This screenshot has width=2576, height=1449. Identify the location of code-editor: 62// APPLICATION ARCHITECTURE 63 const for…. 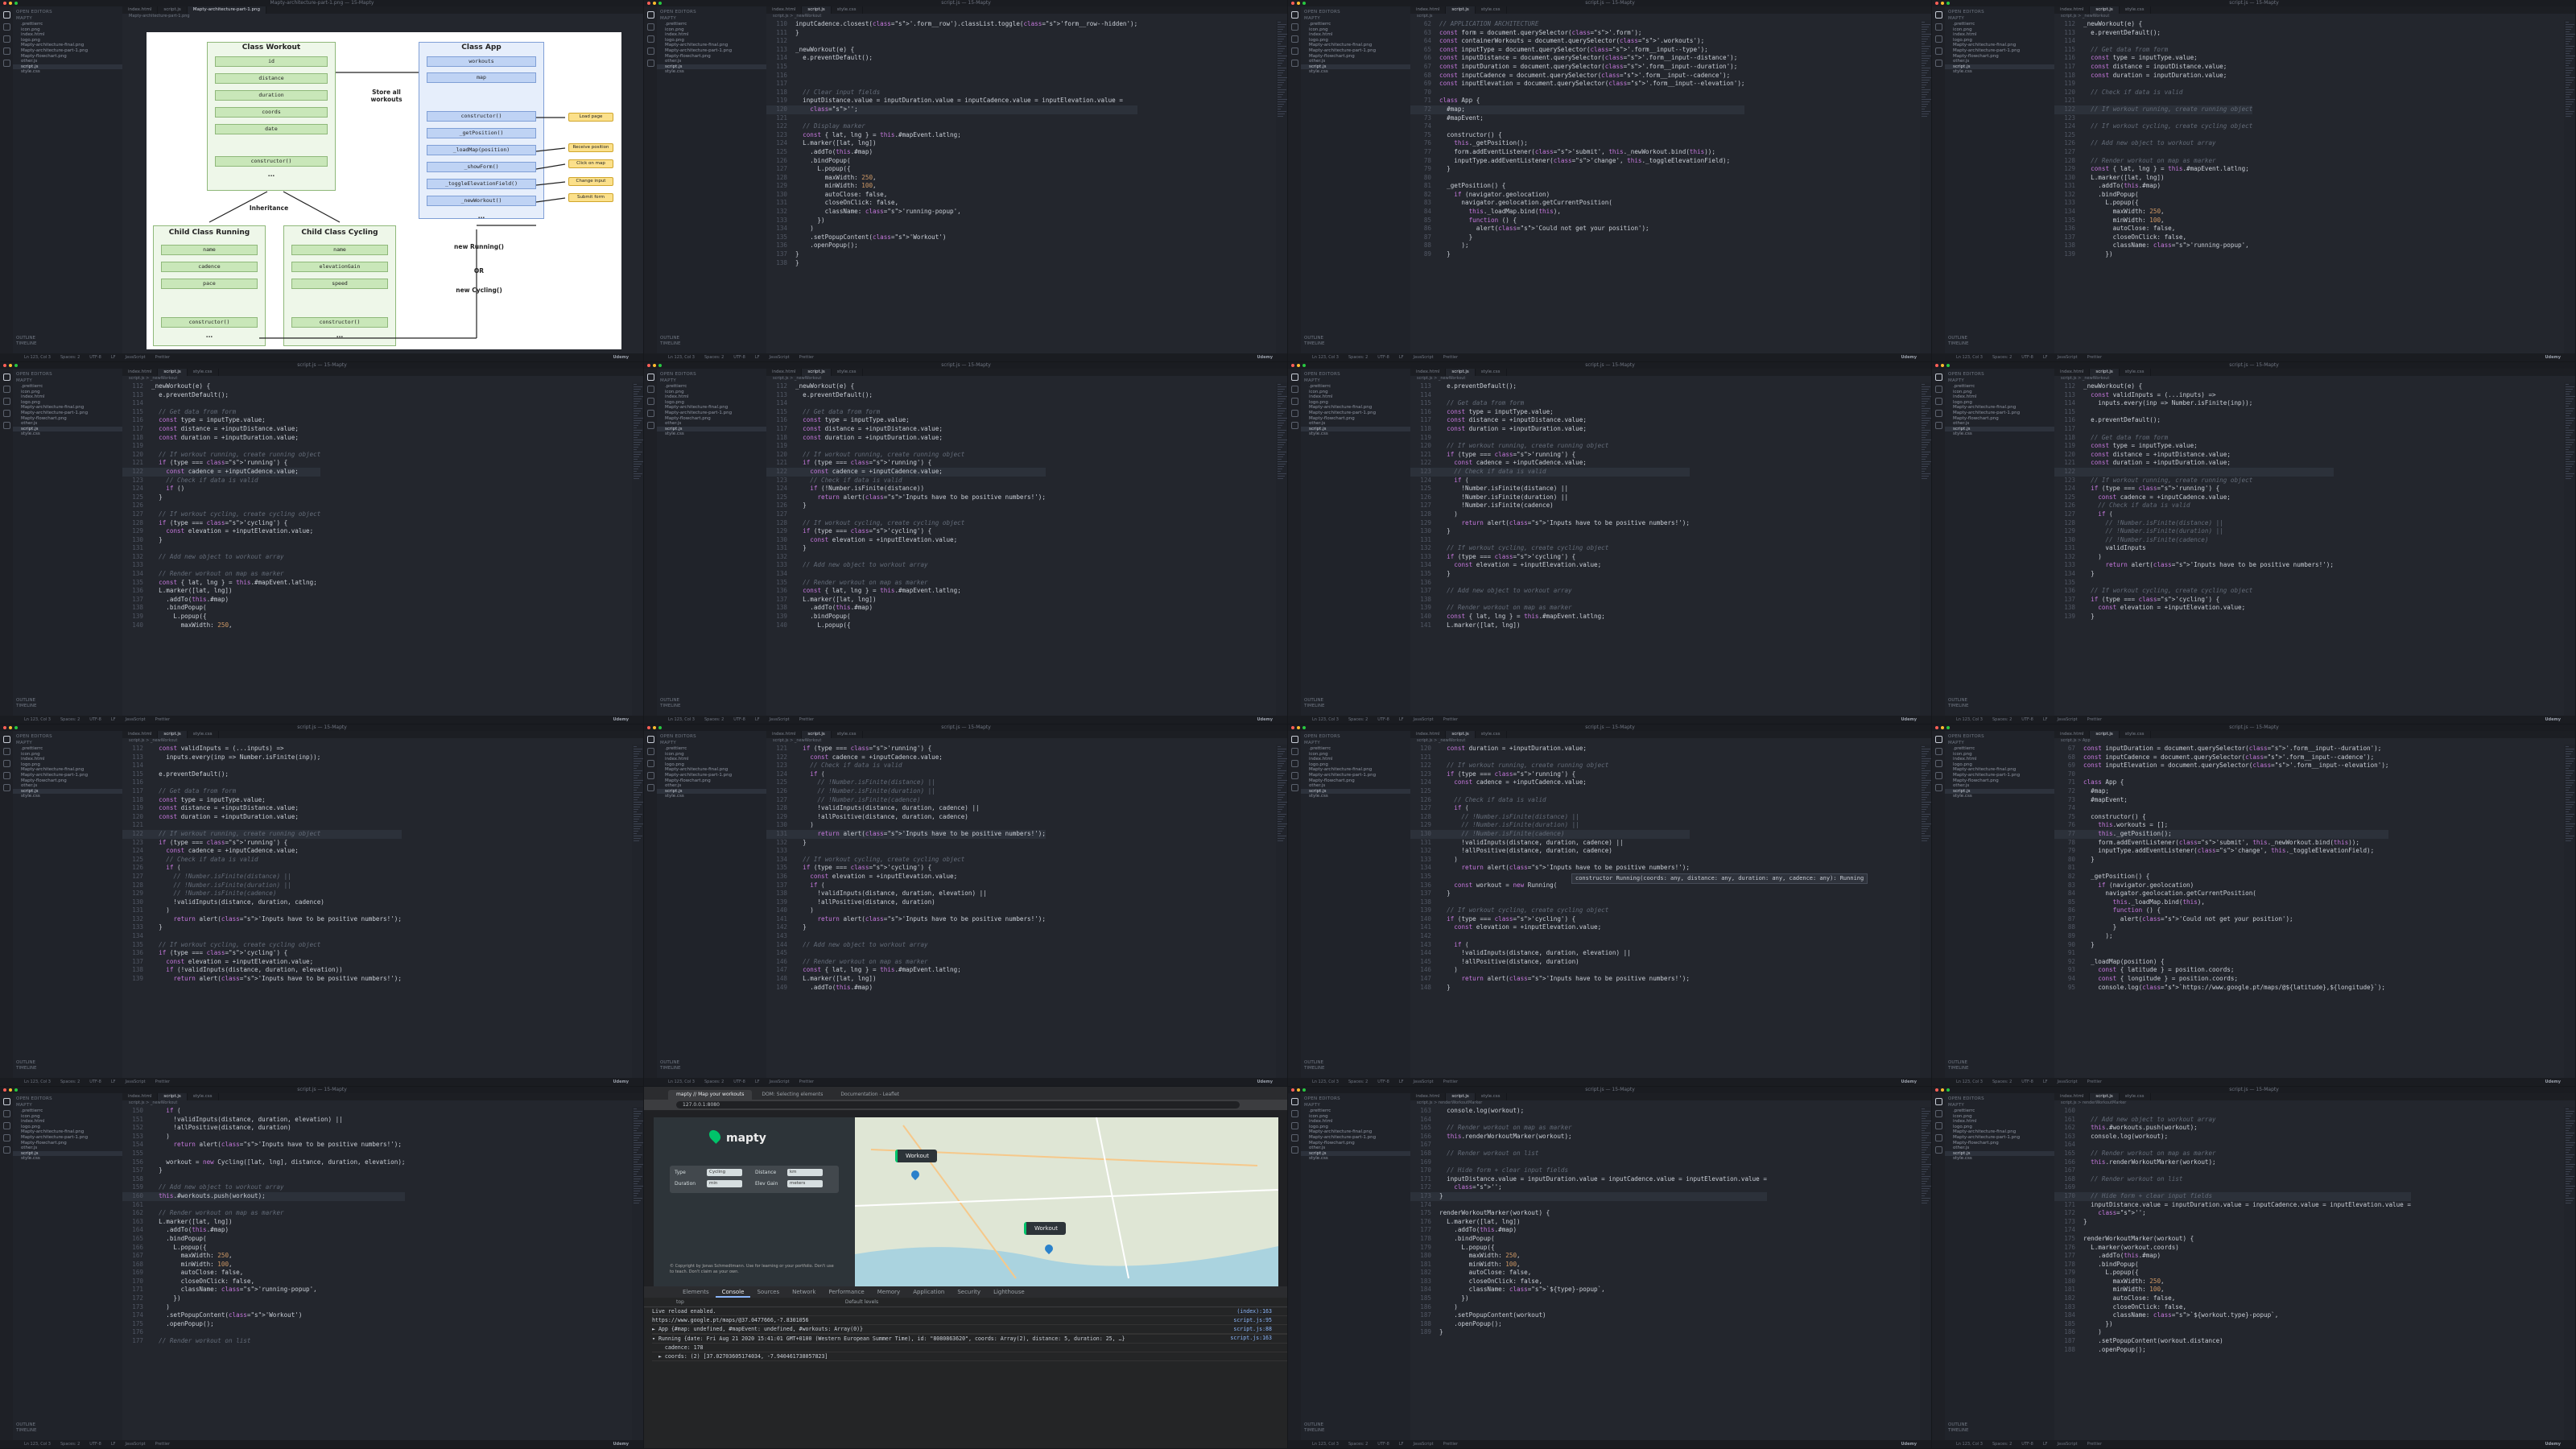
(1665, 186).